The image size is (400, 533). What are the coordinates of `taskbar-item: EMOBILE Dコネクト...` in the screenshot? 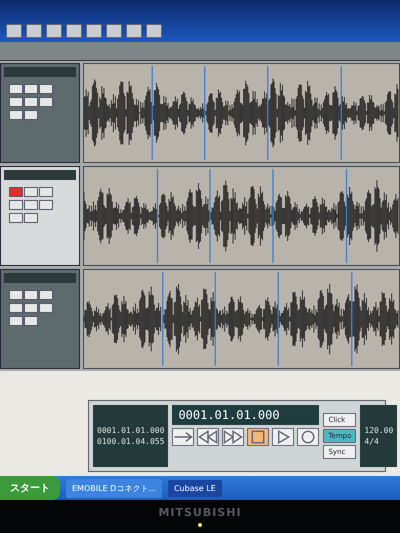 It's located at (114, 488).